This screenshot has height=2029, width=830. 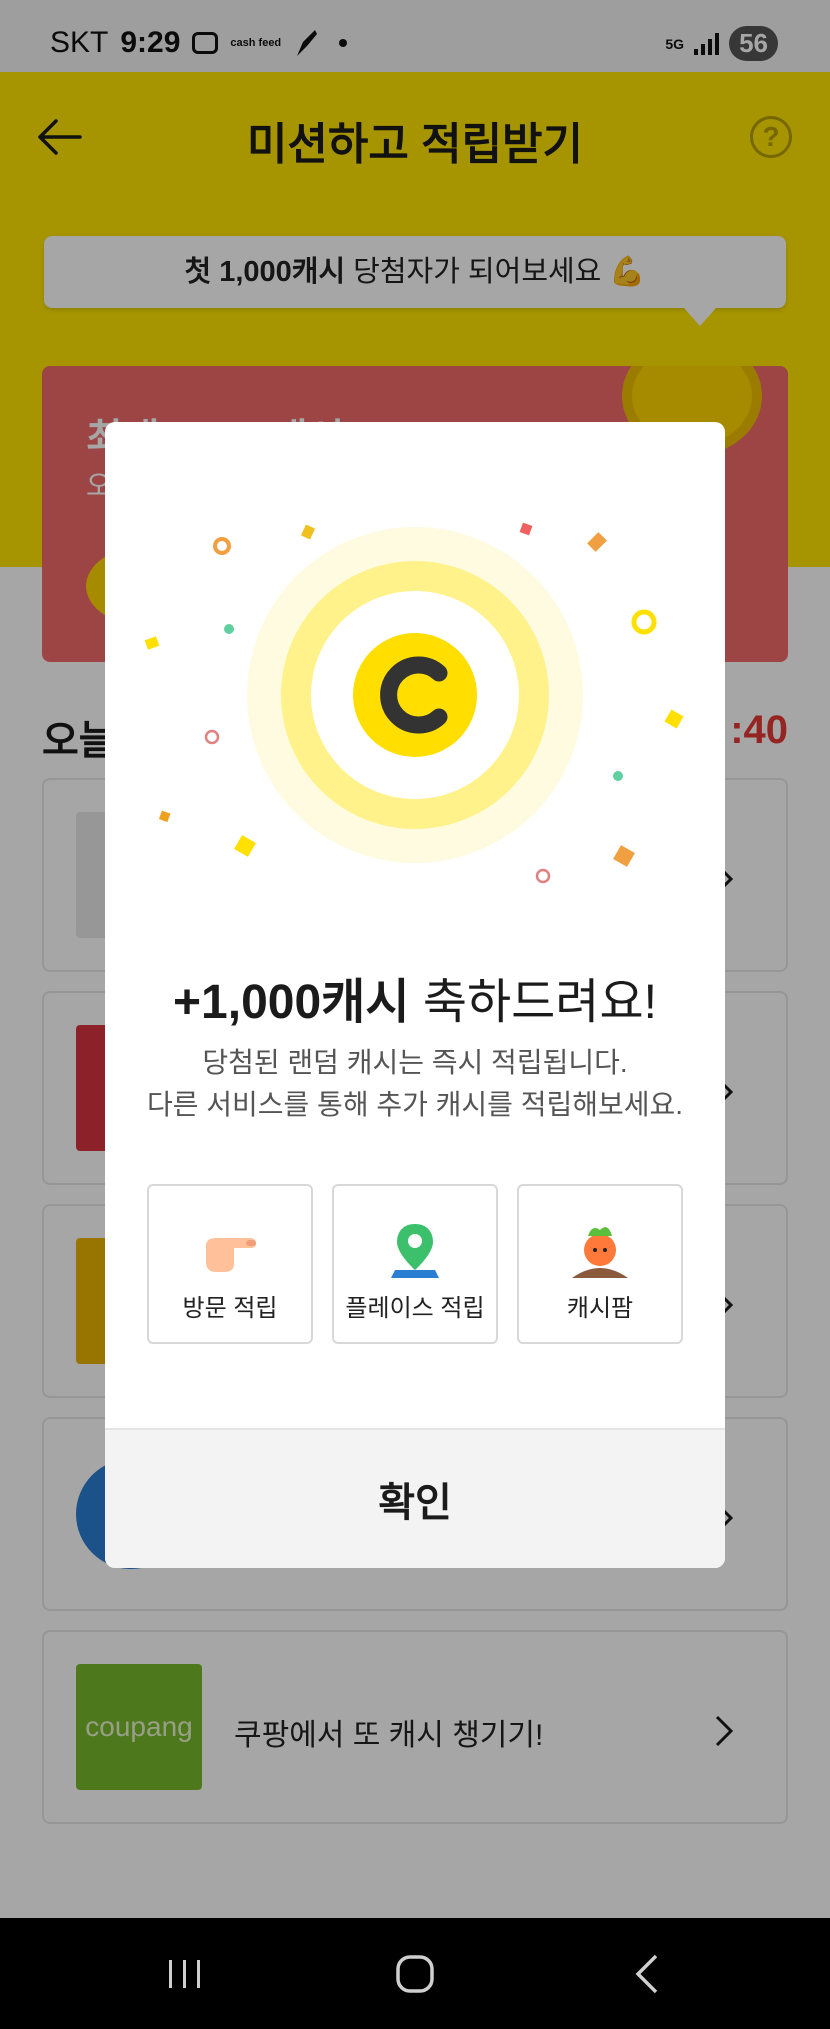 What do you see at coordinates (415, 1104) in the screenshot?
I see `description-line-2: 다른 서비스를 통해 추가 캐시를 적립해보세요.` at bounding box center [415, 1104].